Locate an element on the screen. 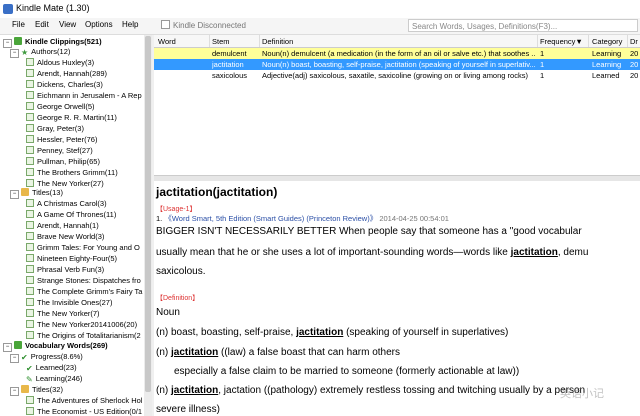 Image resolution: width=640 pixels, height=416 pixels. tree-item: Penney, Stef(27) is located at coordinates (59, 150).